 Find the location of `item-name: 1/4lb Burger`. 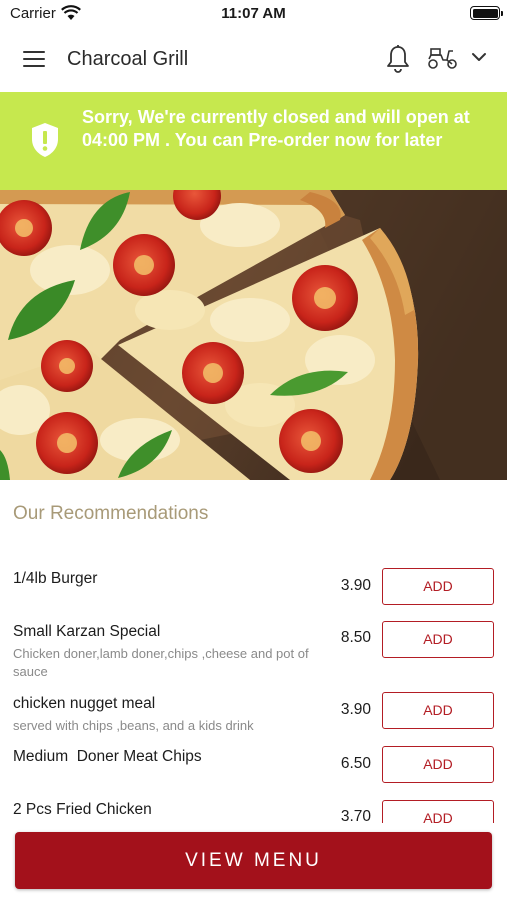

item-name: 1/4lb Burger is located at coordinates (55, 578).